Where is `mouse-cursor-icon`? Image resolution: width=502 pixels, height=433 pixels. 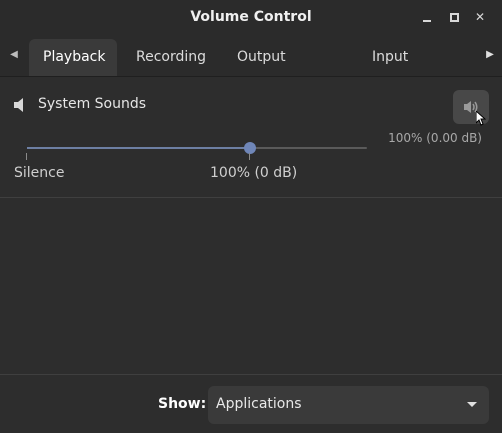
mouse-cursor-icon is located at coordinates (481, 118).